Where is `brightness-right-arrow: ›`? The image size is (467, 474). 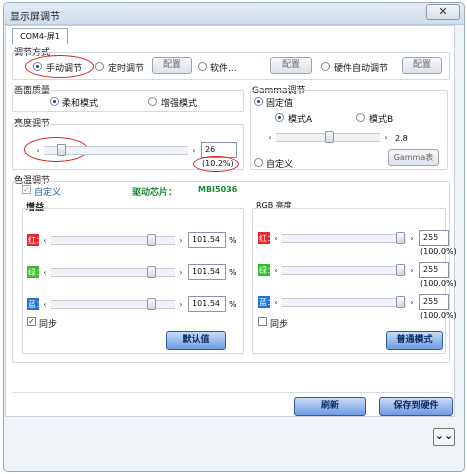 brightness-right-arrow: › is located at coordinates (194, 150).